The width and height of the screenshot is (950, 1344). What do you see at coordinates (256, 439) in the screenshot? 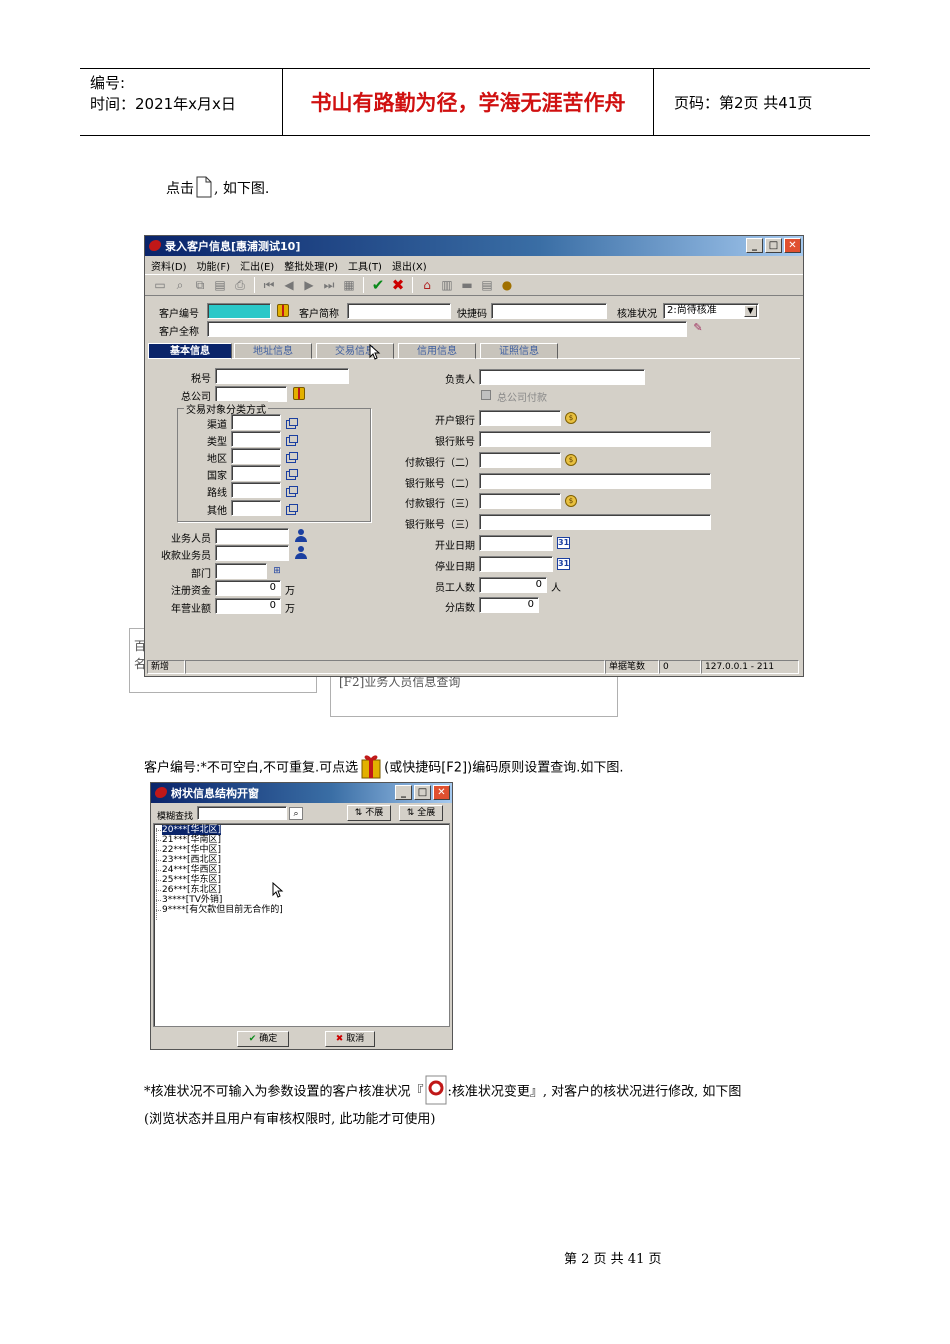
I see `class-type-input` at bounding box center [256, 439].